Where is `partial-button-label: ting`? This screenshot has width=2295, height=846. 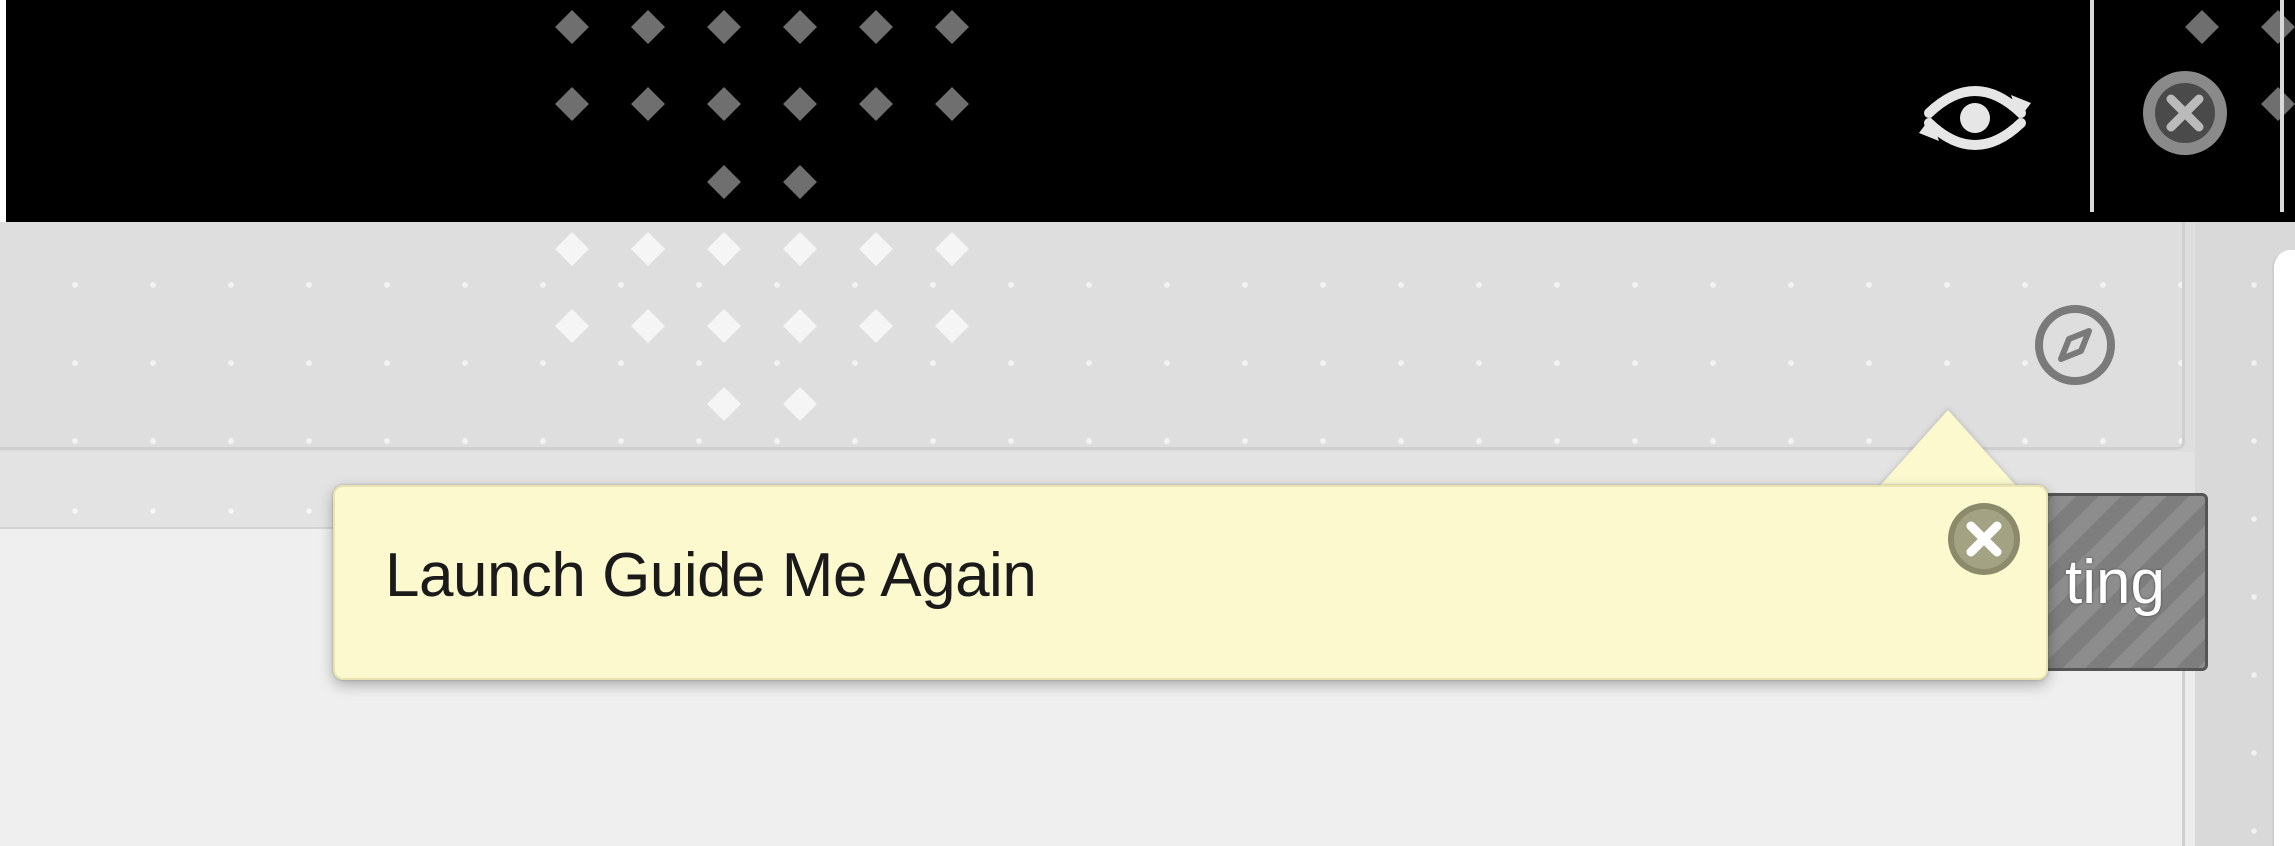
partial-button-label: ting is located at coordinates (2115, 582).